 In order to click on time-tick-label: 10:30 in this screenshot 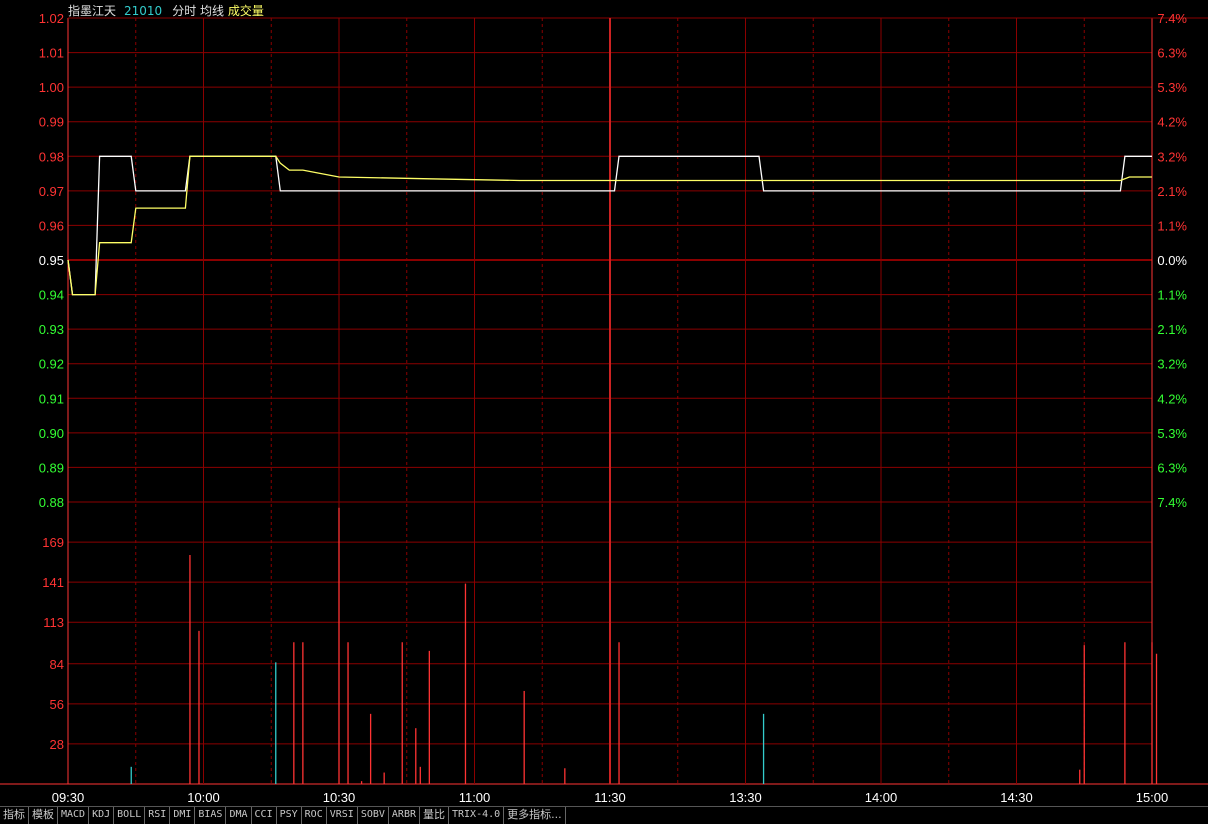, I will do `click(339, 797)`.